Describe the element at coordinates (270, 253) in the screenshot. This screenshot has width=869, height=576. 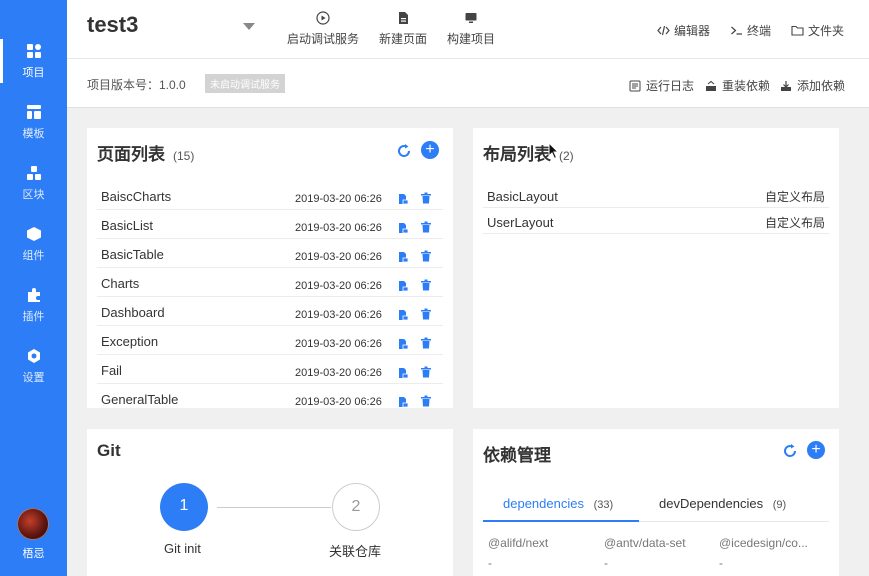
I see `list-item: BasicTable 2019-03-20 06:26` at that location.